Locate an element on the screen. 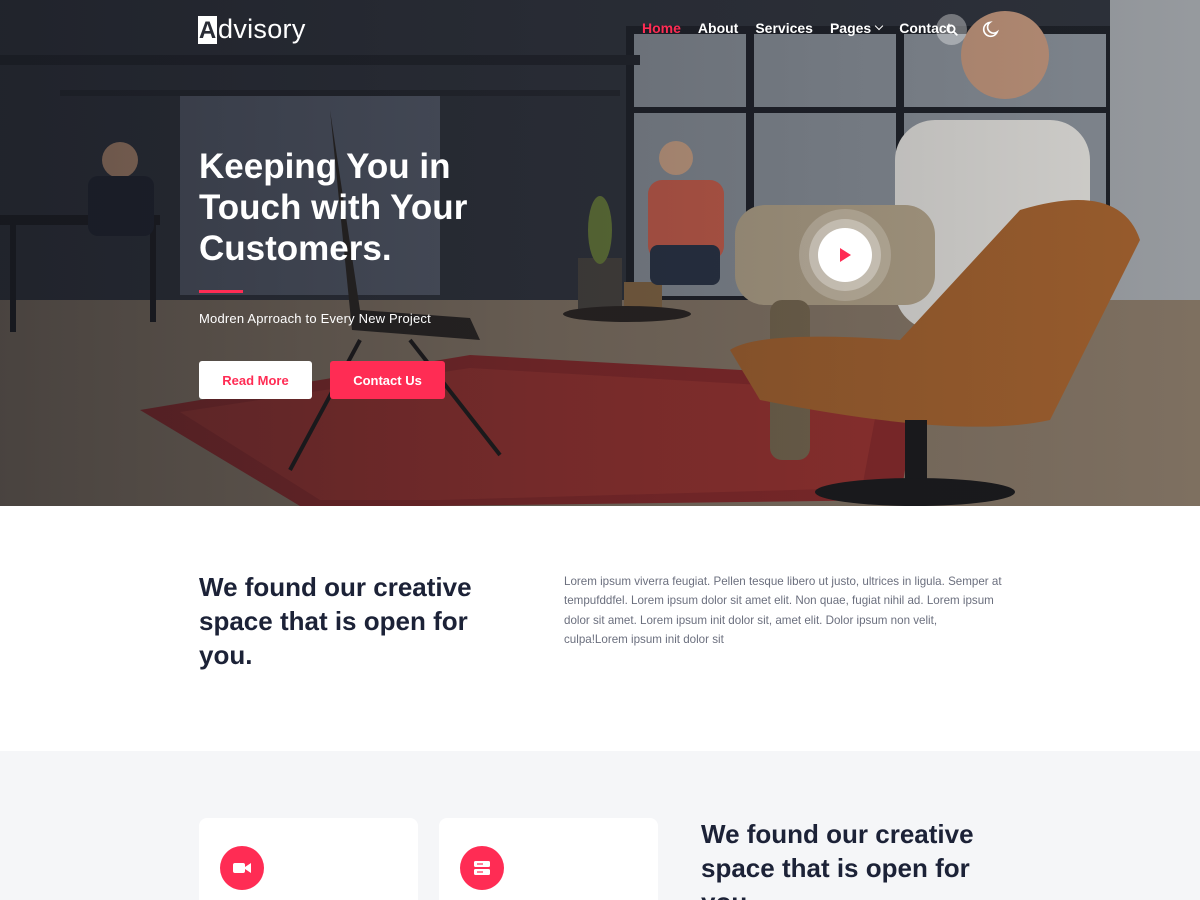  read-more-button: Read More is located at coordinates (255, 380).